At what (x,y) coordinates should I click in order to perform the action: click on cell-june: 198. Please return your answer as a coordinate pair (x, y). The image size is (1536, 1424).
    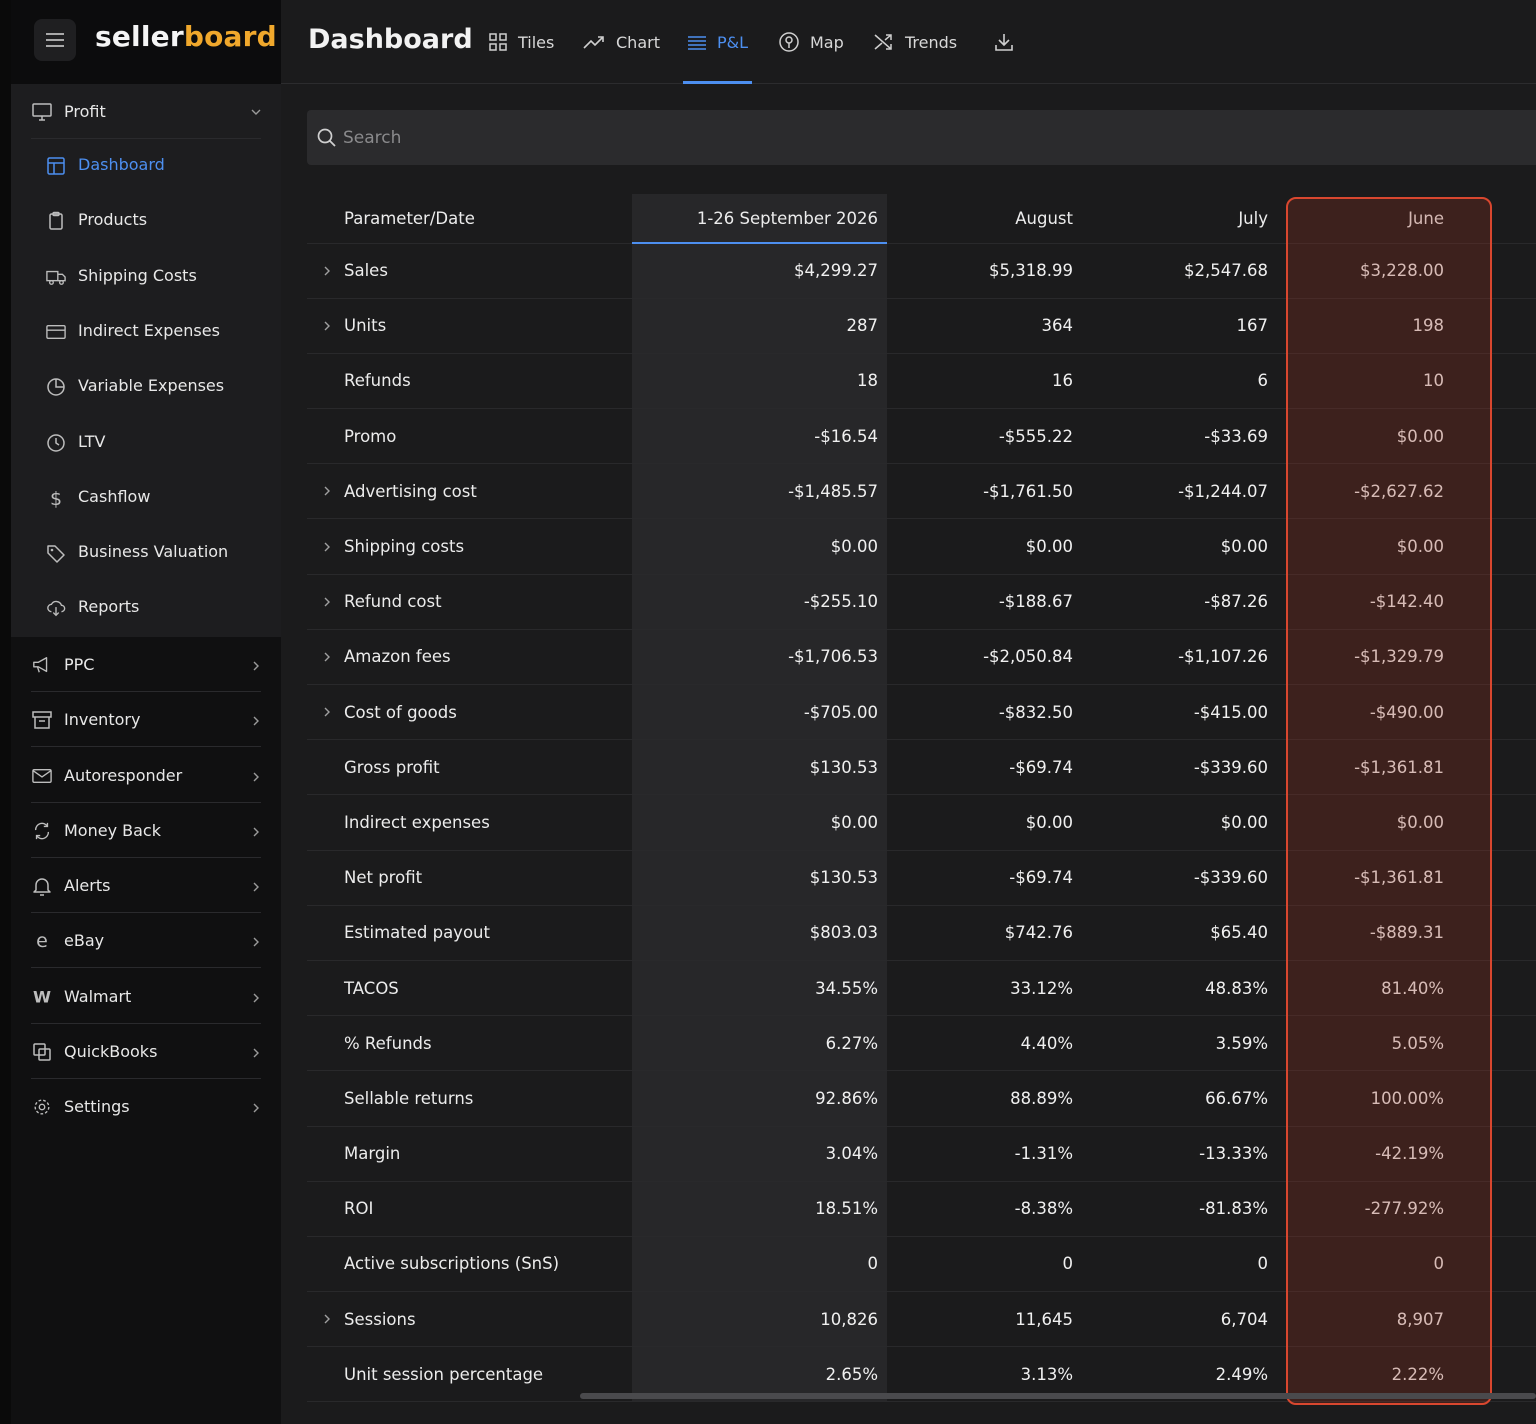
    Looking at the image, I should click on (1374, 326).